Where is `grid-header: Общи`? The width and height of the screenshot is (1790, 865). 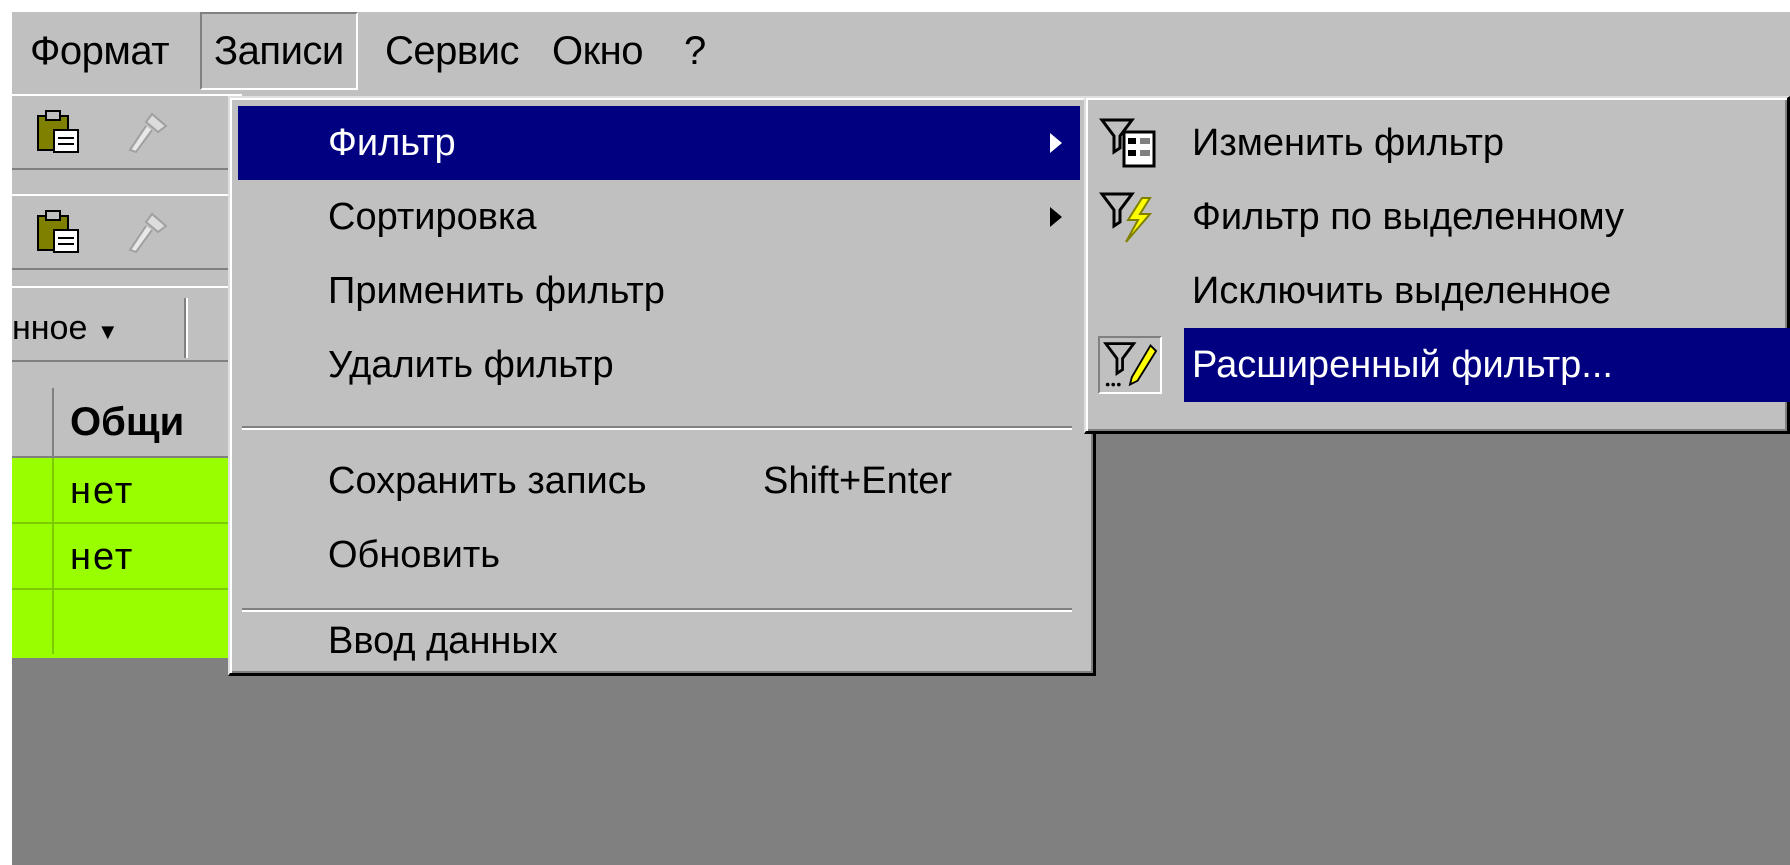 grid-header: Общи is located at coordinates (127, 423).